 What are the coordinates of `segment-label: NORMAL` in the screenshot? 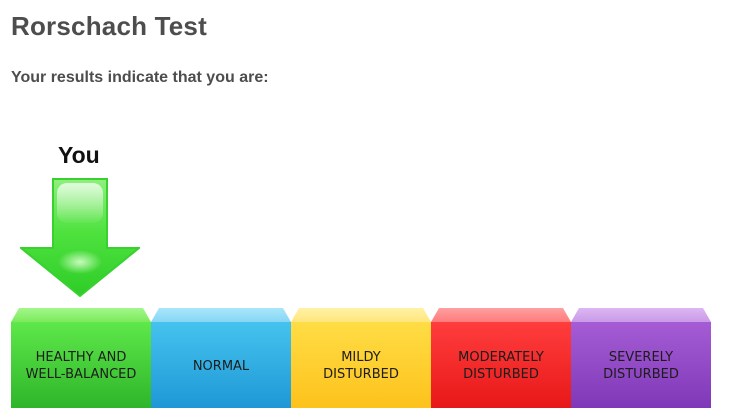 It's located at (221, 366).